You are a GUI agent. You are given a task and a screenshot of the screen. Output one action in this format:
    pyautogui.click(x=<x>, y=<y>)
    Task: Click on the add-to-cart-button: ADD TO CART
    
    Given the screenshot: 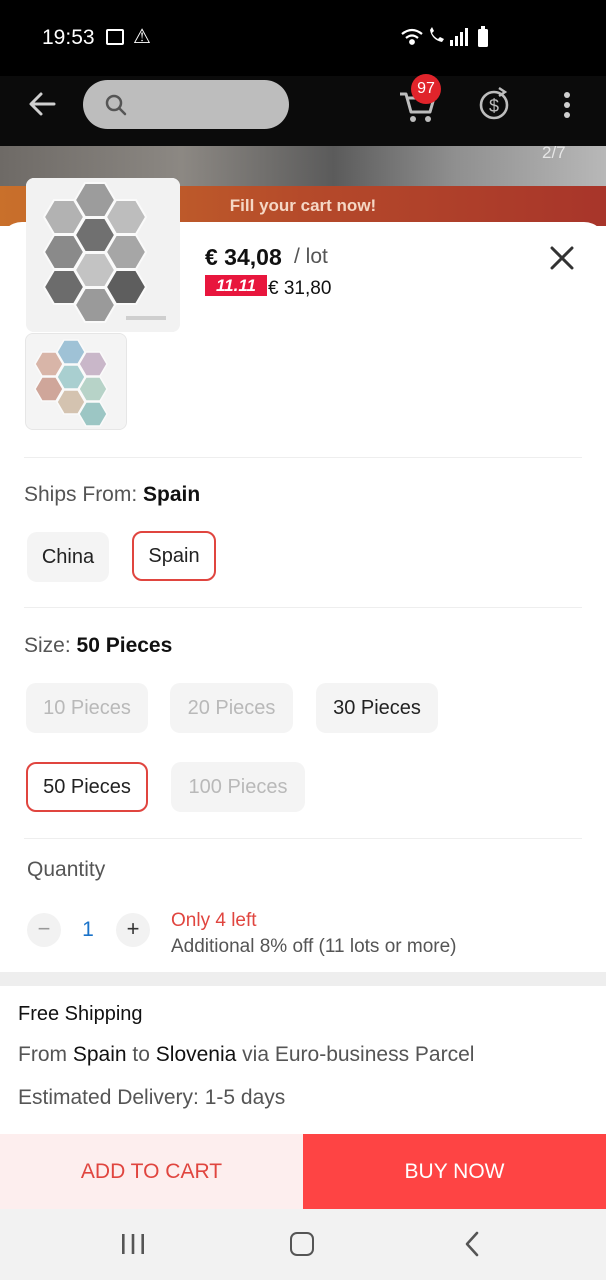 What is the action you would take?
    pyautogui.click(x=151, y=1171)
    